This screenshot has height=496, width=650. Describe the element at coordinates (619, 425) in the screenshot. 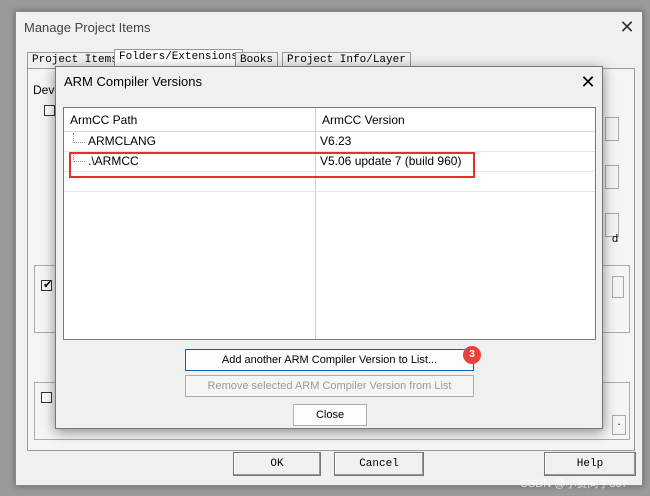

I see `browse-button: .` at that location.